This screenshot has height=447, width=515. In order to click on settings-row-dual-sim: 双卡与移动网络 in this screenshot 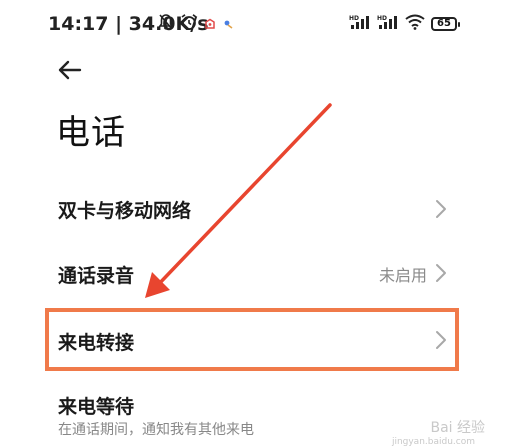, I will do `click(257, 208)`.